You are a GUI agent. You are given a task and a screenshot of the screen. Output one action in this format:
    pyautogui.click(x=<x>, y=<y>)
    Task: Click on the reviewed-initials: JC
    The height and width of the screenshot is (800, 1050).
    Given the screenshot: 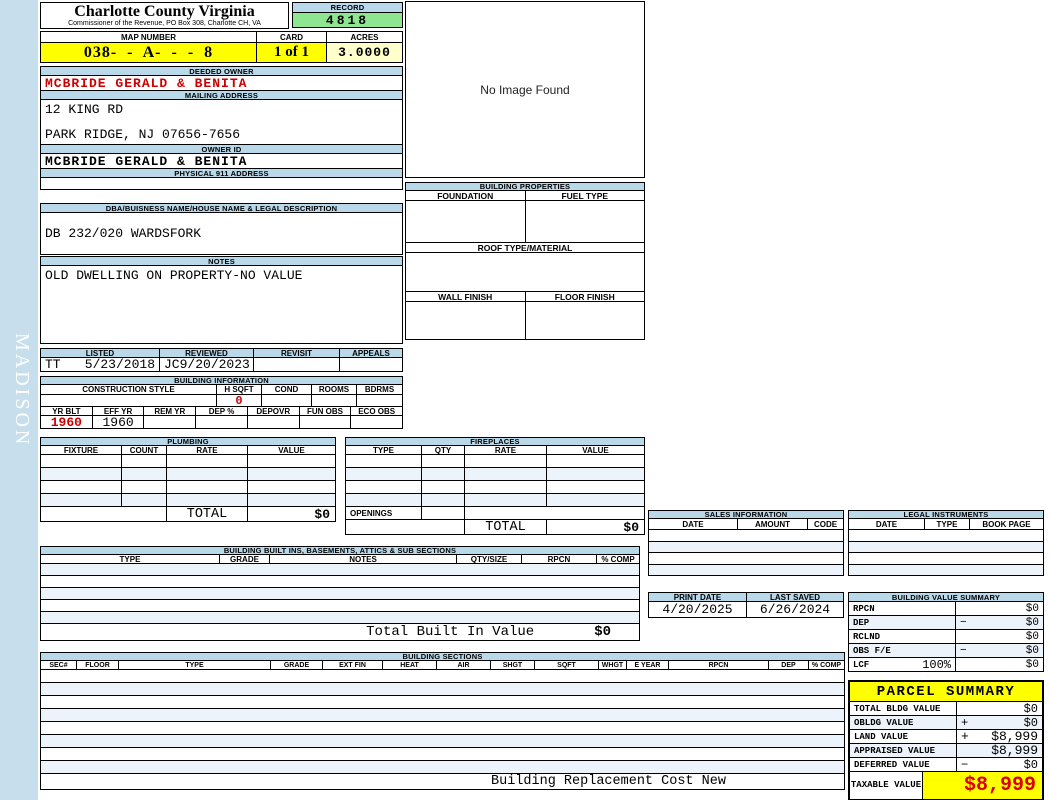 What is the action you would take?
    pyautogui.click(x=172, y=364)
    